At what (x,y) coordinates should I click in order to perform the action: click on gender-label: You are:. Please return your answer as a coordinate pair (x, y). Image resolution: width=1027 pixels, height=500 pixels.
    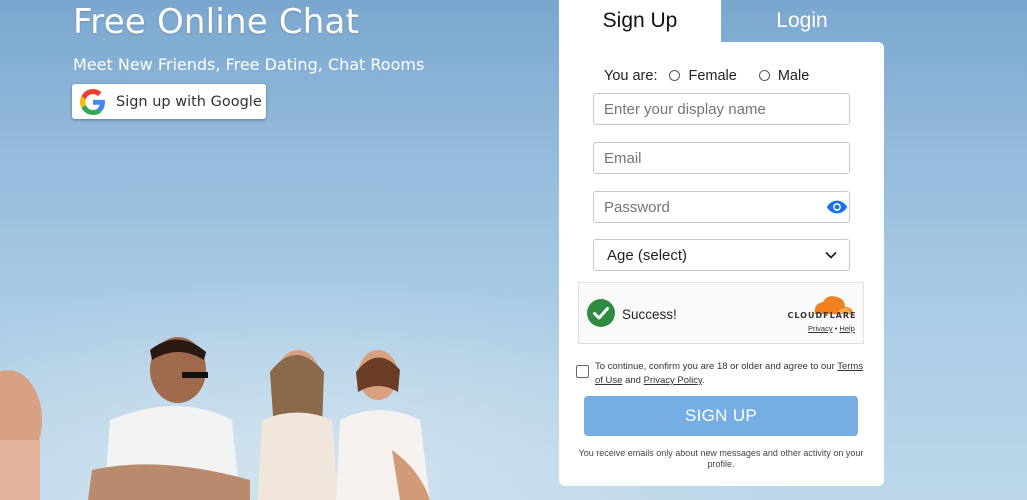
    Looking at the image, I should click on (631, 76).